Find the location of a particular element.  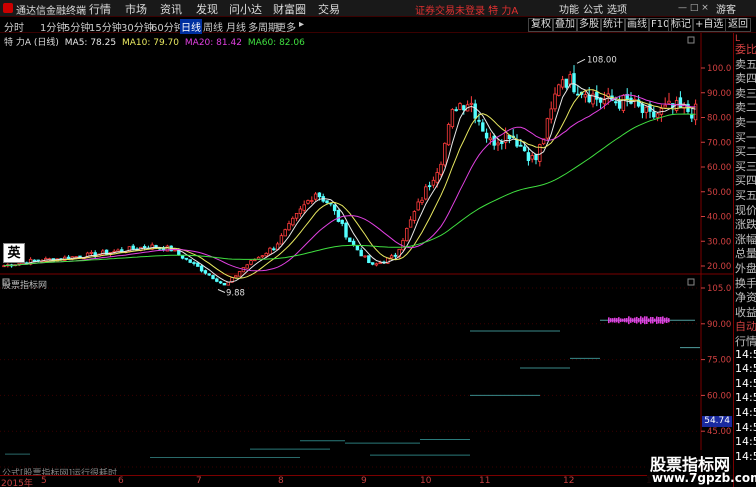

menu-news: 资讯 is located at coordinates (171, 9).